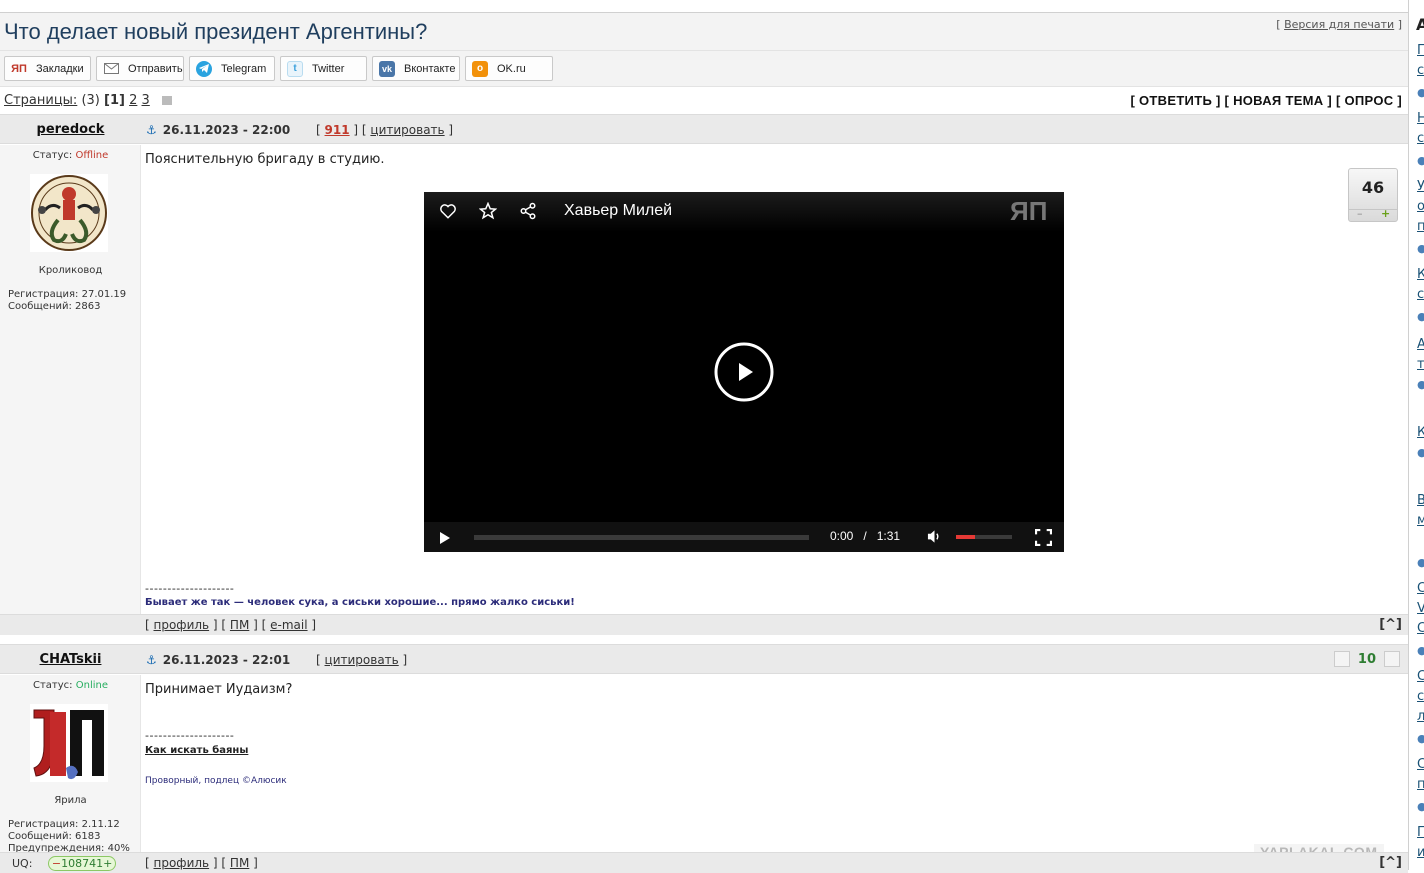 The width and height of the screenshot is (1424, 873). What do you see at coordinates (288, 625) in the screenshot?
I see `email-link: e-mail` at bounding box center [288, 625].